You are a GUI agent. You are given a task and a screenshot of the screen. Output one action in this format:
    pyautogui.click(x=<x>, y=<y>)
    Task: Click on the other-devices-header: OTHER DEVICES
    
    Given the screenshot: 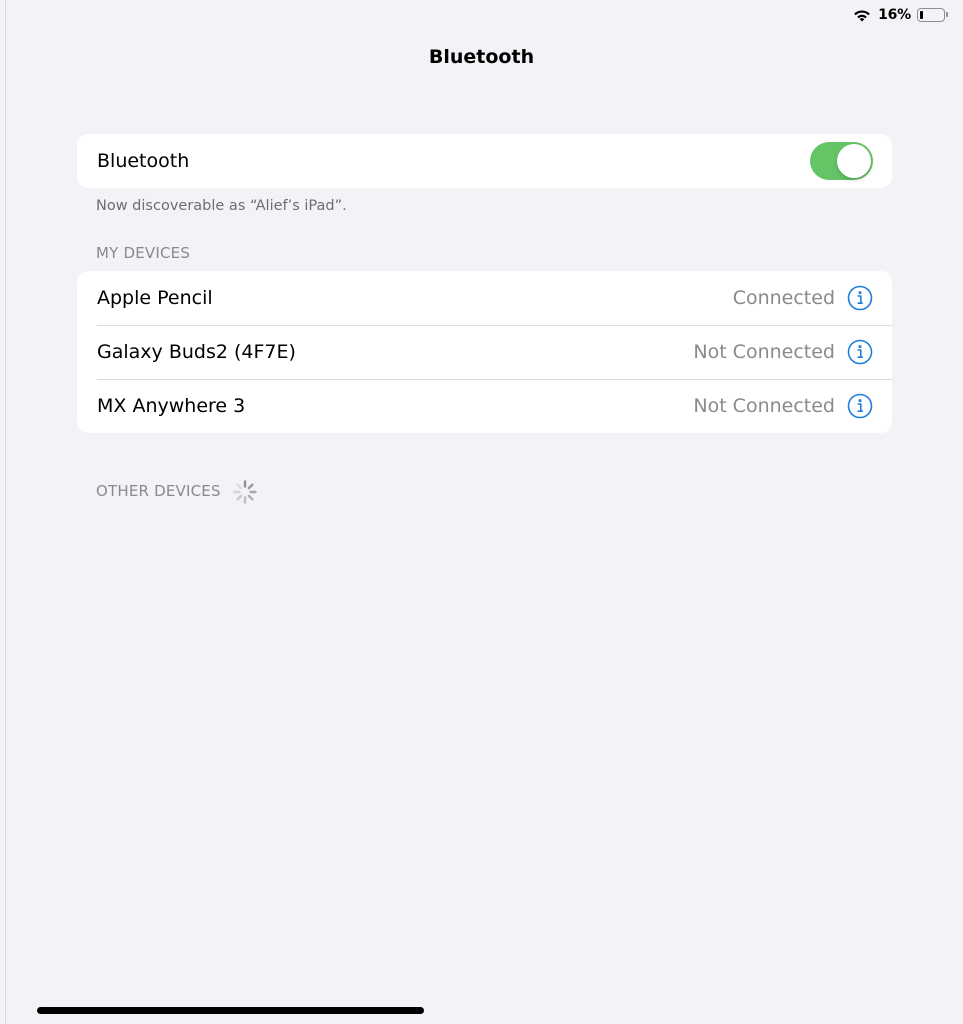 What is the action you would take?
    pyautogui.click(x=158, y=491)
    